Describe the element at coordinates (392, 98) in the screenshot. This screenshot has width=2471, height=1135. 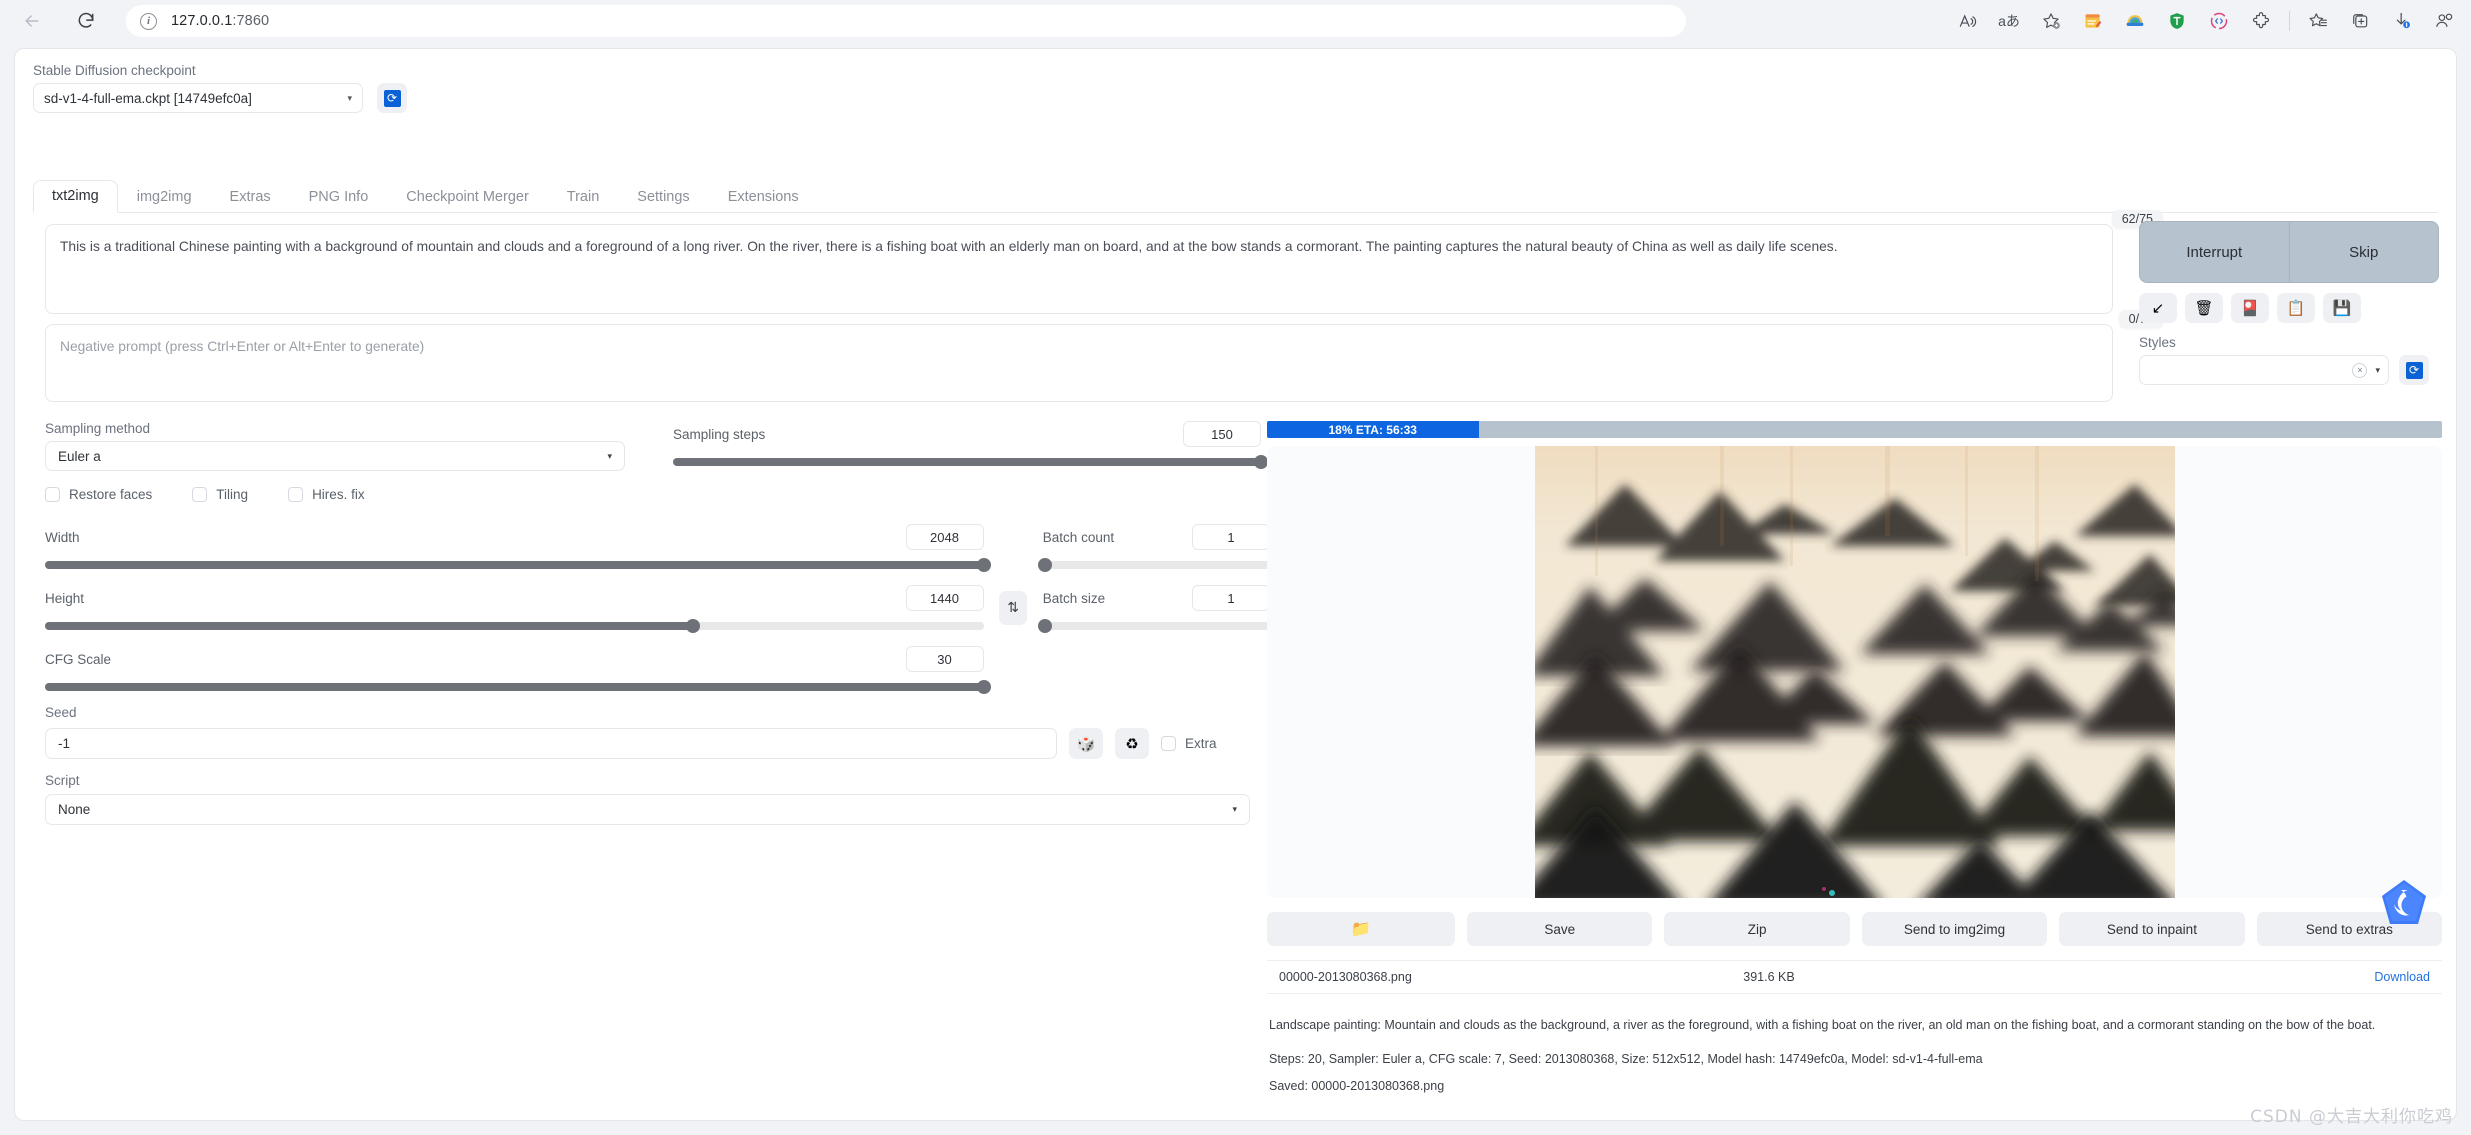
I see `refresh-checkpoint-button: ⟳` at that location.